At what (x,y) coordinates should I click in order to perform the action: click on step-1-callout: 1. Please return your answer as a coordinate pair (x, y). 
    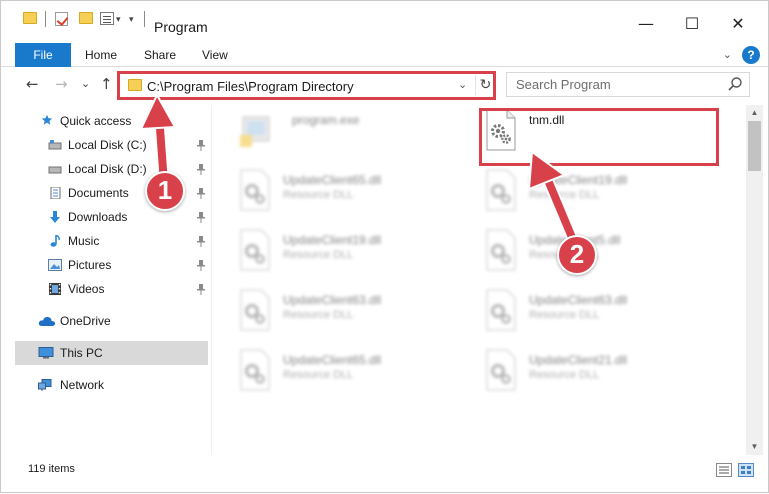
    Looking at the image, I should click on (165, 191).